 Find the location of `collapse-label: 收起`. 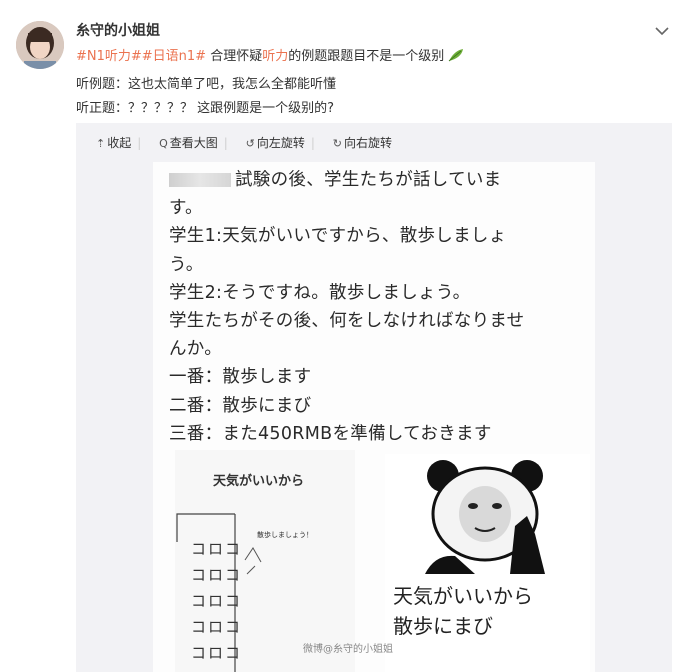

collapse-label: 收起 is located at coordinates (119, 143).